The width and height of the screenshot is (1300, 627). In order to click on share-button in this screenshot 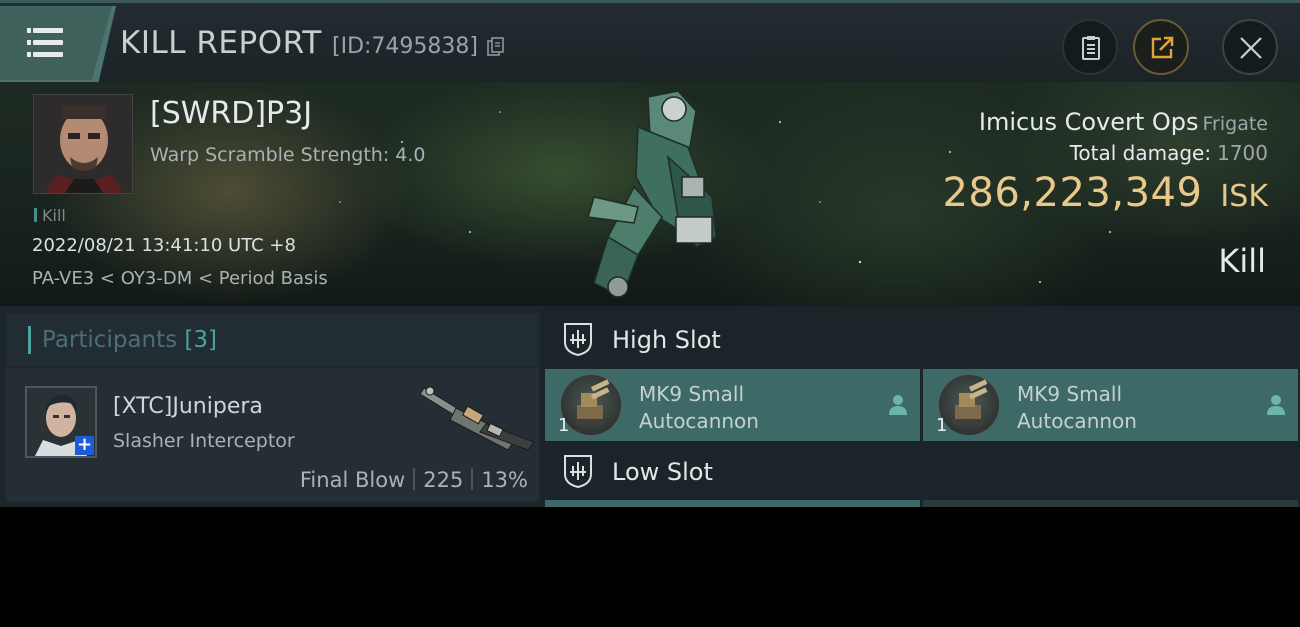, I will do `click(1161, 47)`.